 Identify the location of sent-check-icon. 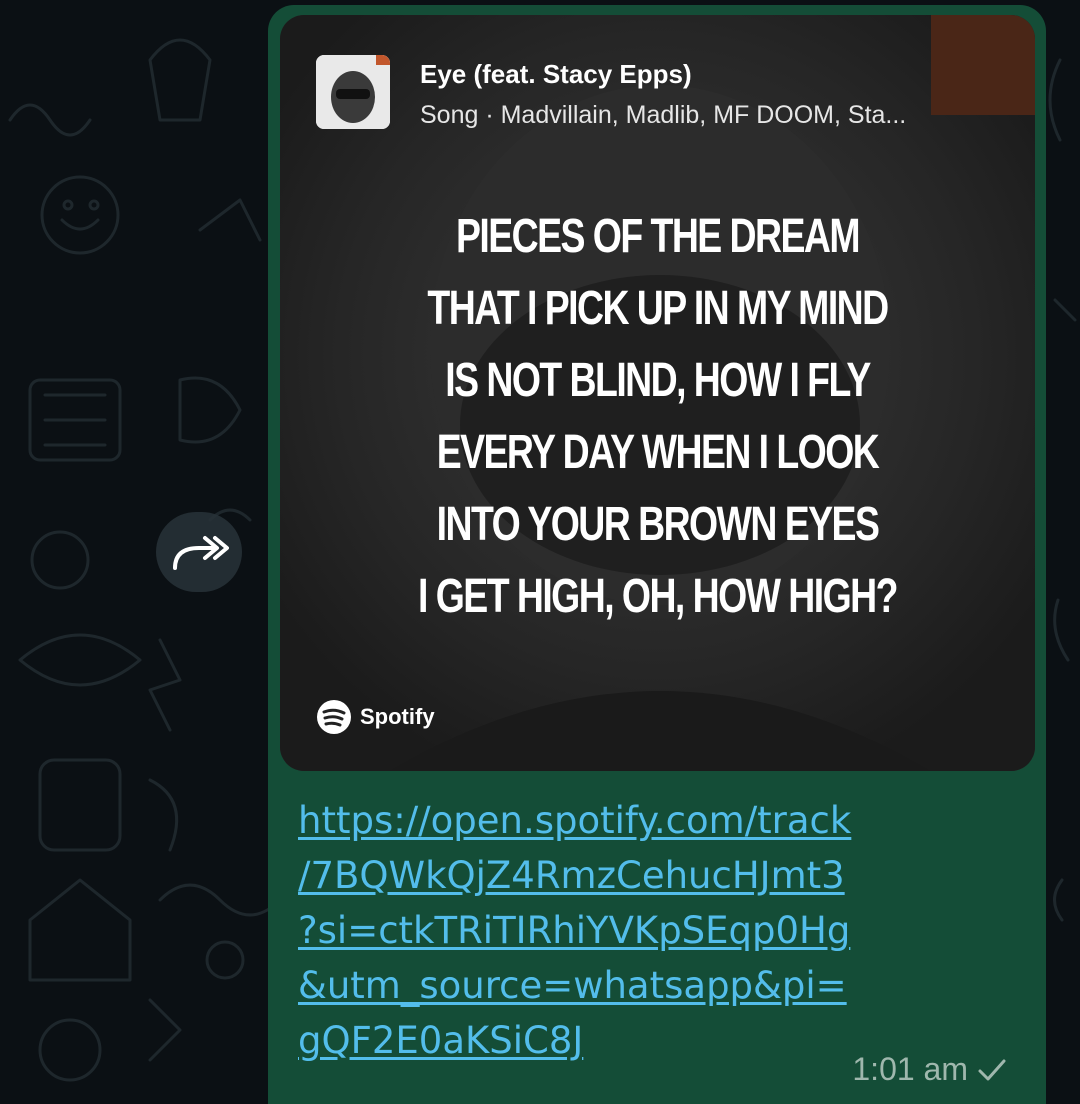
(992, 1069).